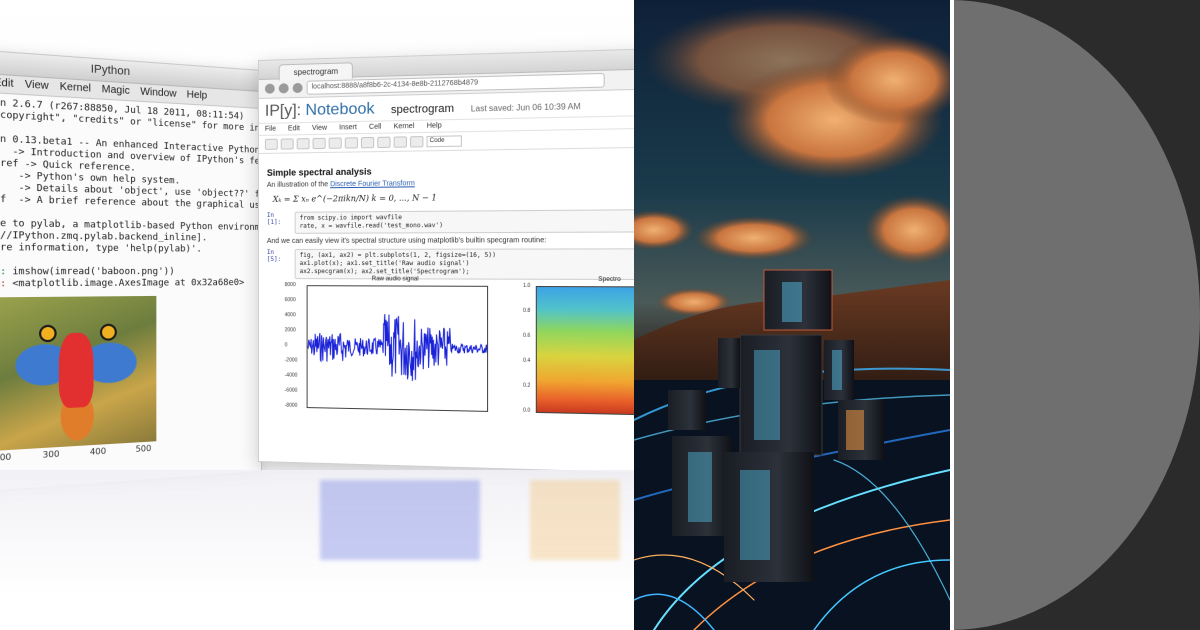 The height and width of the screenshot is (630, 1200). I want to click on notebook-menu-item: File, so click(270, 129).